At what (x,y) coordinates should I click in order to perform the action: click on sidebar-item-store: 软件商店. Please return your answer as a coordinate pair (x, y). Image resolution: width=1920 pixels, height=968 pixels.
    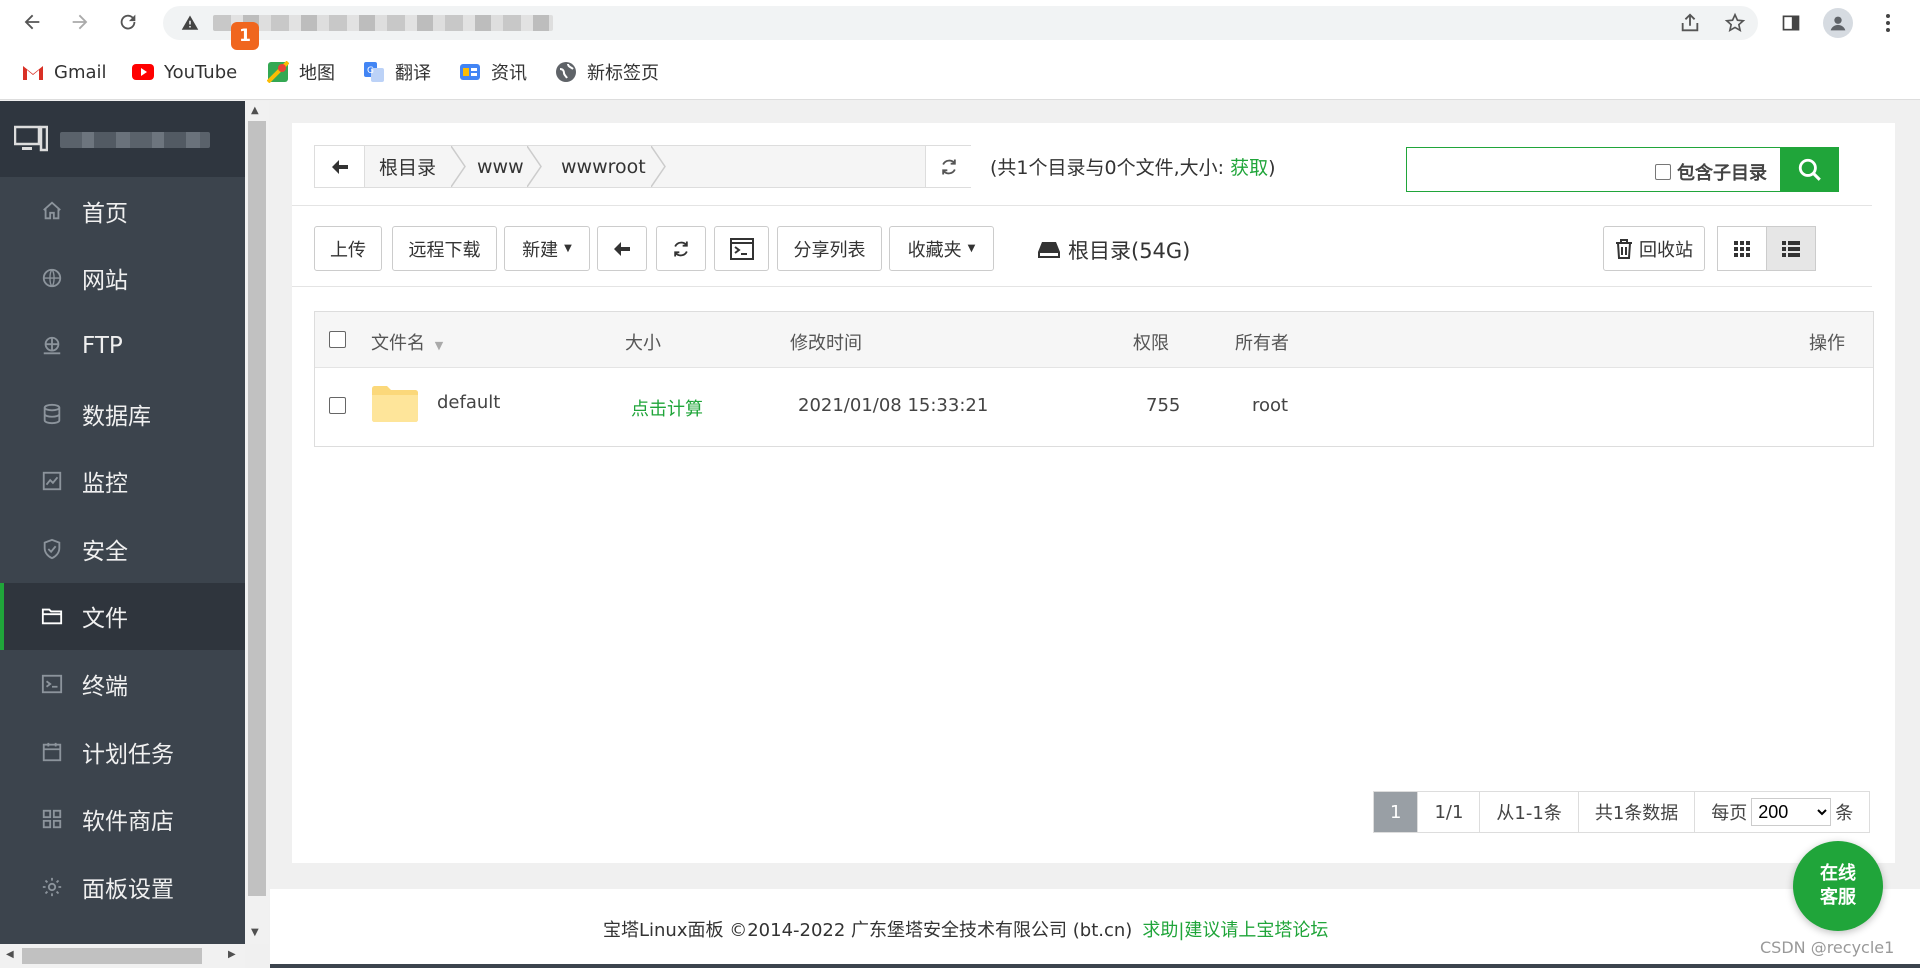
    Looking at the image, I should click on (122, 819).